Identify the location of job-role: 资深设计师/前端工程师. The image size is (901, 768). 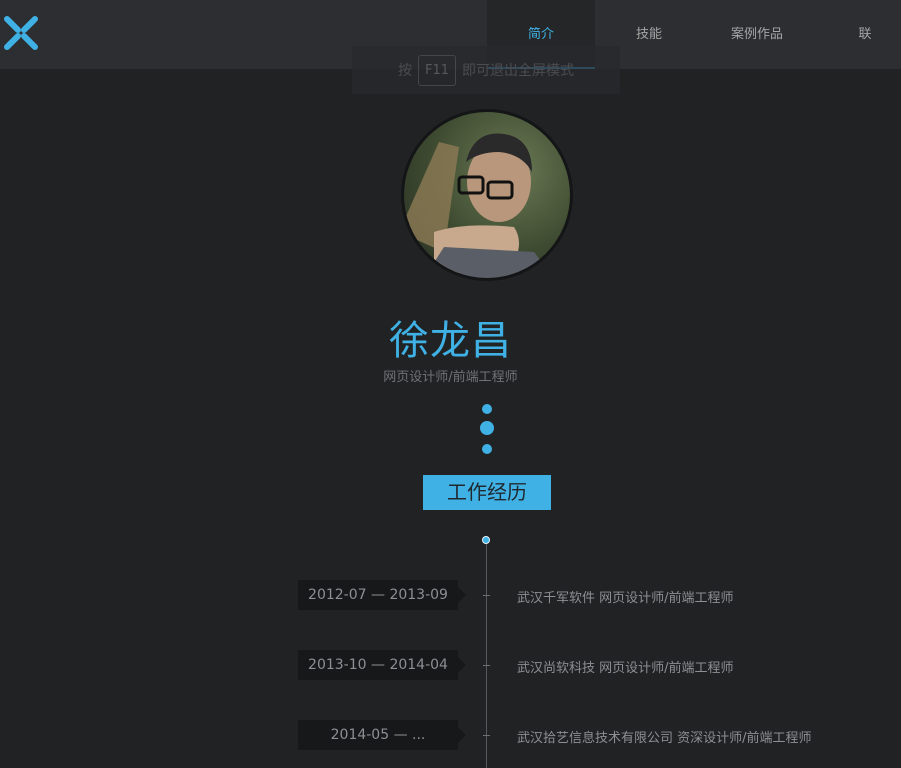
(744, 738).